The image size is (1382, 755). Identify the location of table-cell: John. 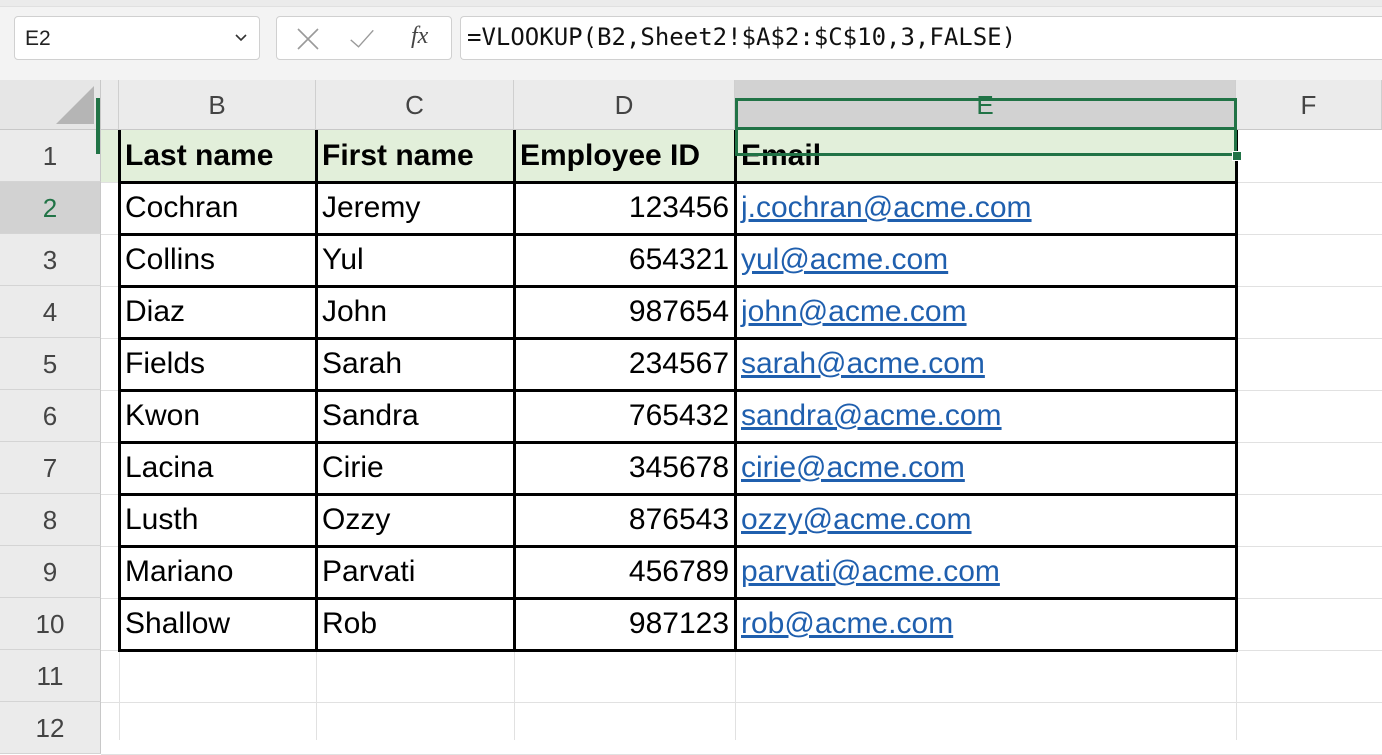
(415, 312).